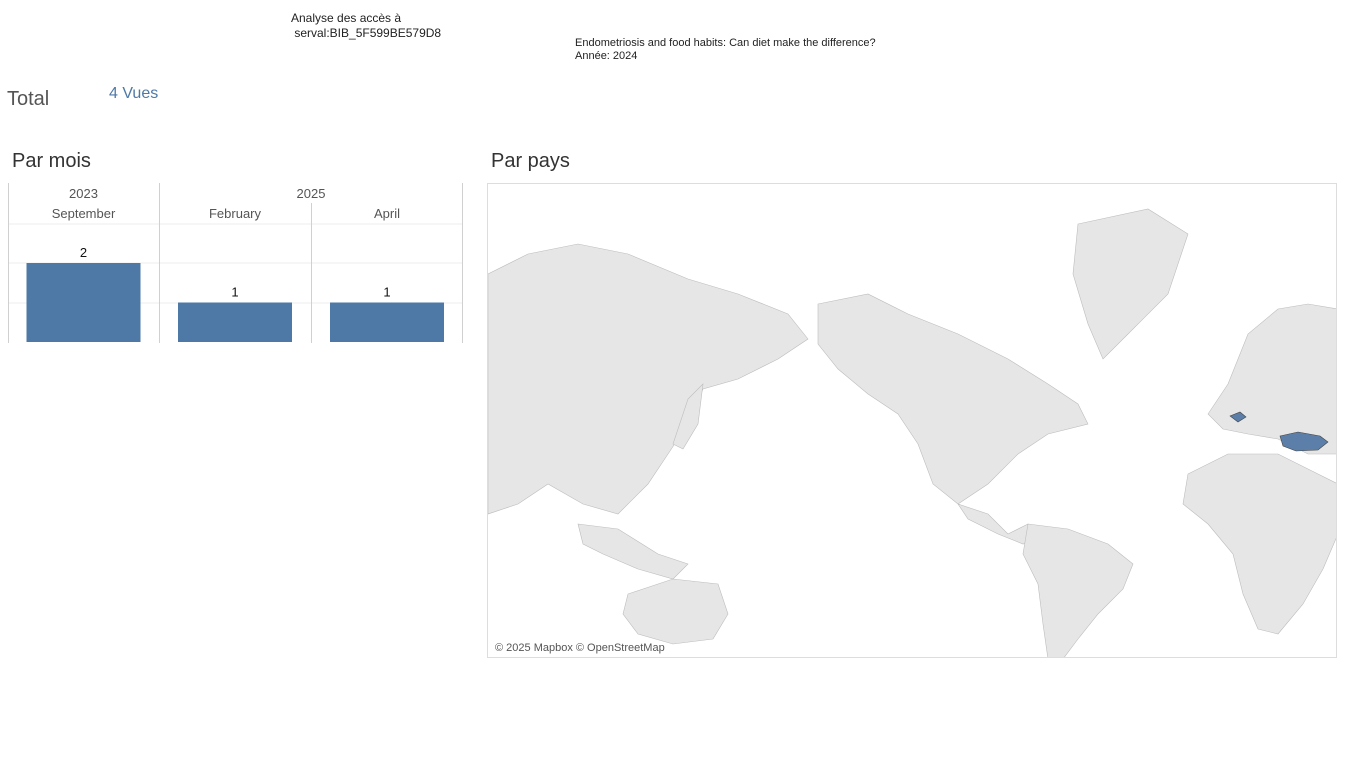 The height and width of the screenshot is (768, 1366). What do you see at coordinates (648, 379) in the screenshot?
I see `asia-landmass` at bounding box center [648, 379].